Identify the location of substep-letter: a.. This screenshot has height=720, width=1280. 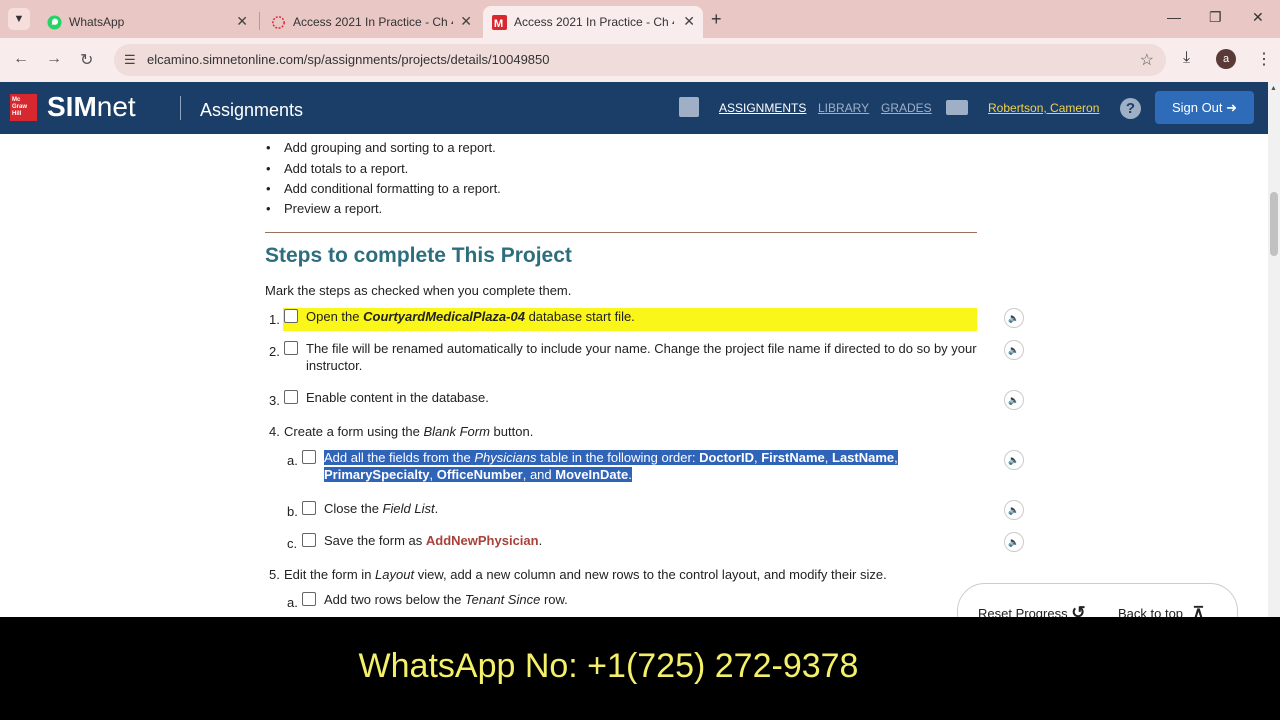
(292, 460).